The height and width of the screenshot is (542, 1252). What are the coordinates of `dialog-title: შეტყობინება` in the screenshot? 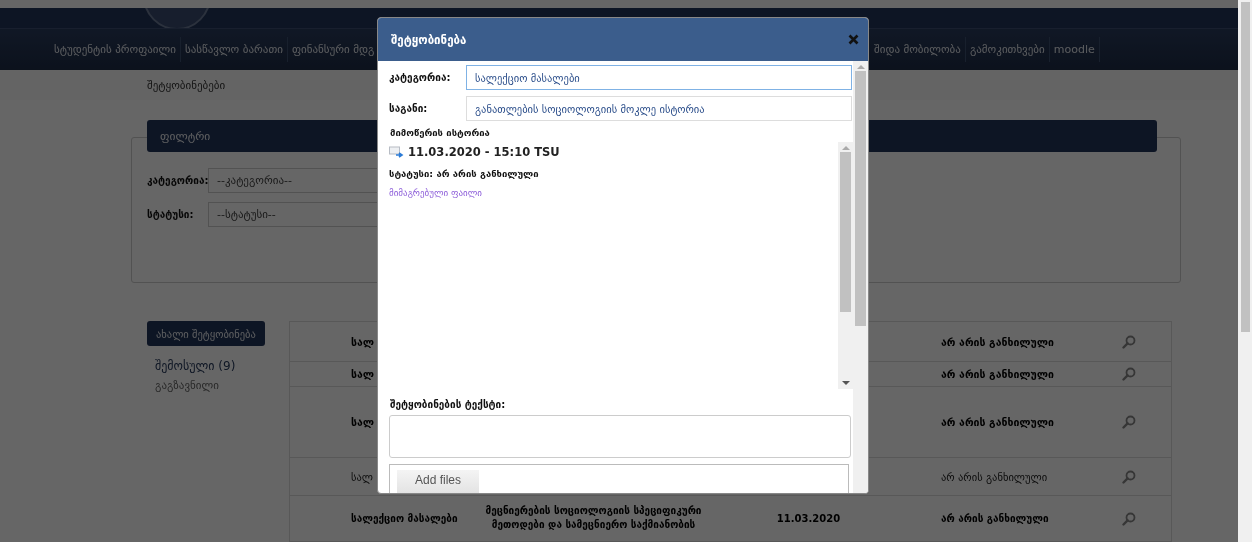 It's located at (429, 39).